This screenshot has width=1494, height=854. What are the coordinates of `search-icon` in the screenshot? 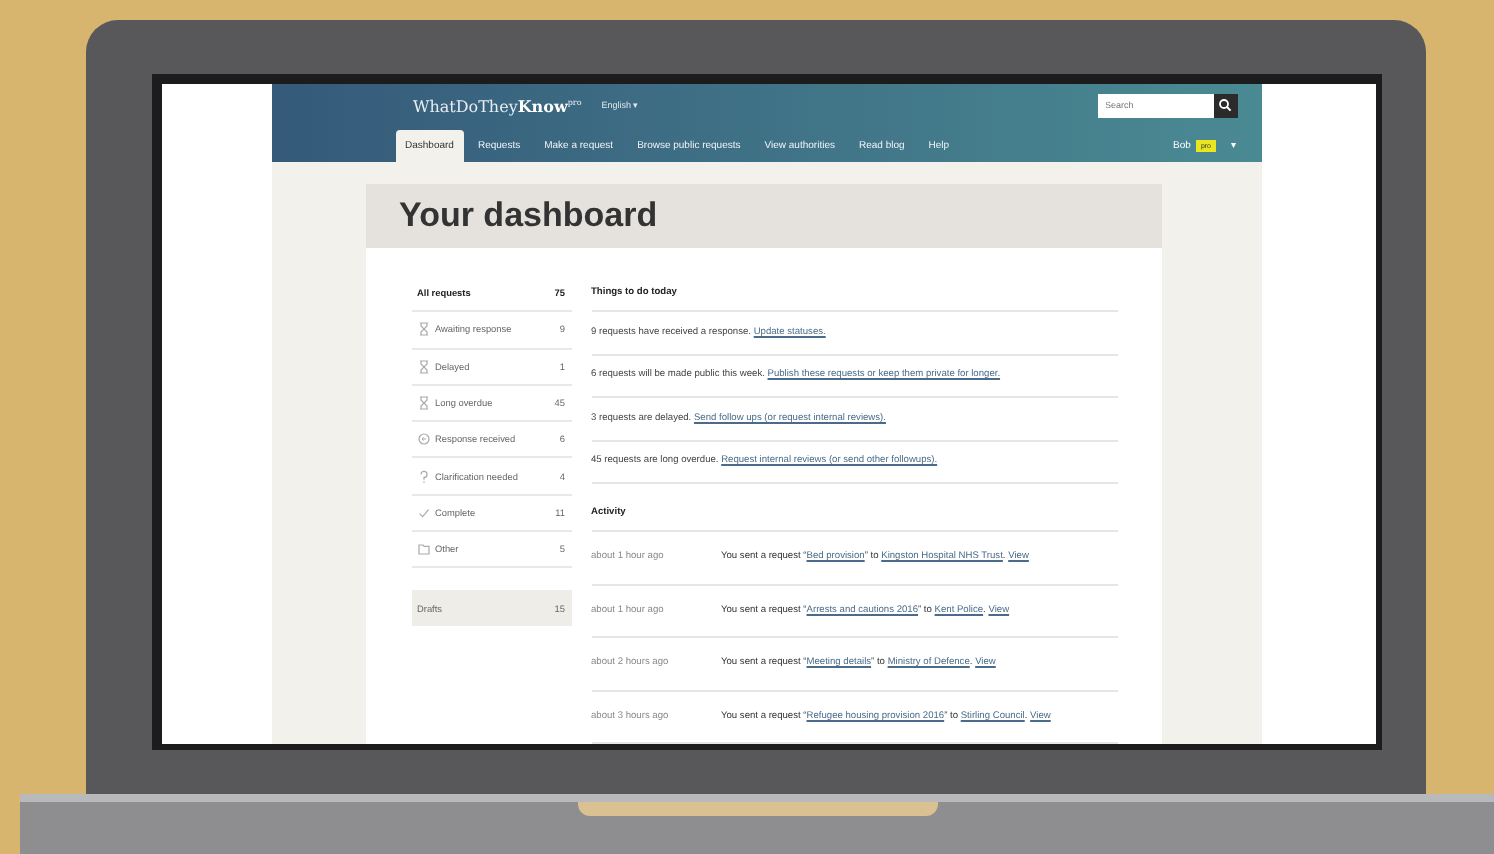 It's located at (1225, 105).